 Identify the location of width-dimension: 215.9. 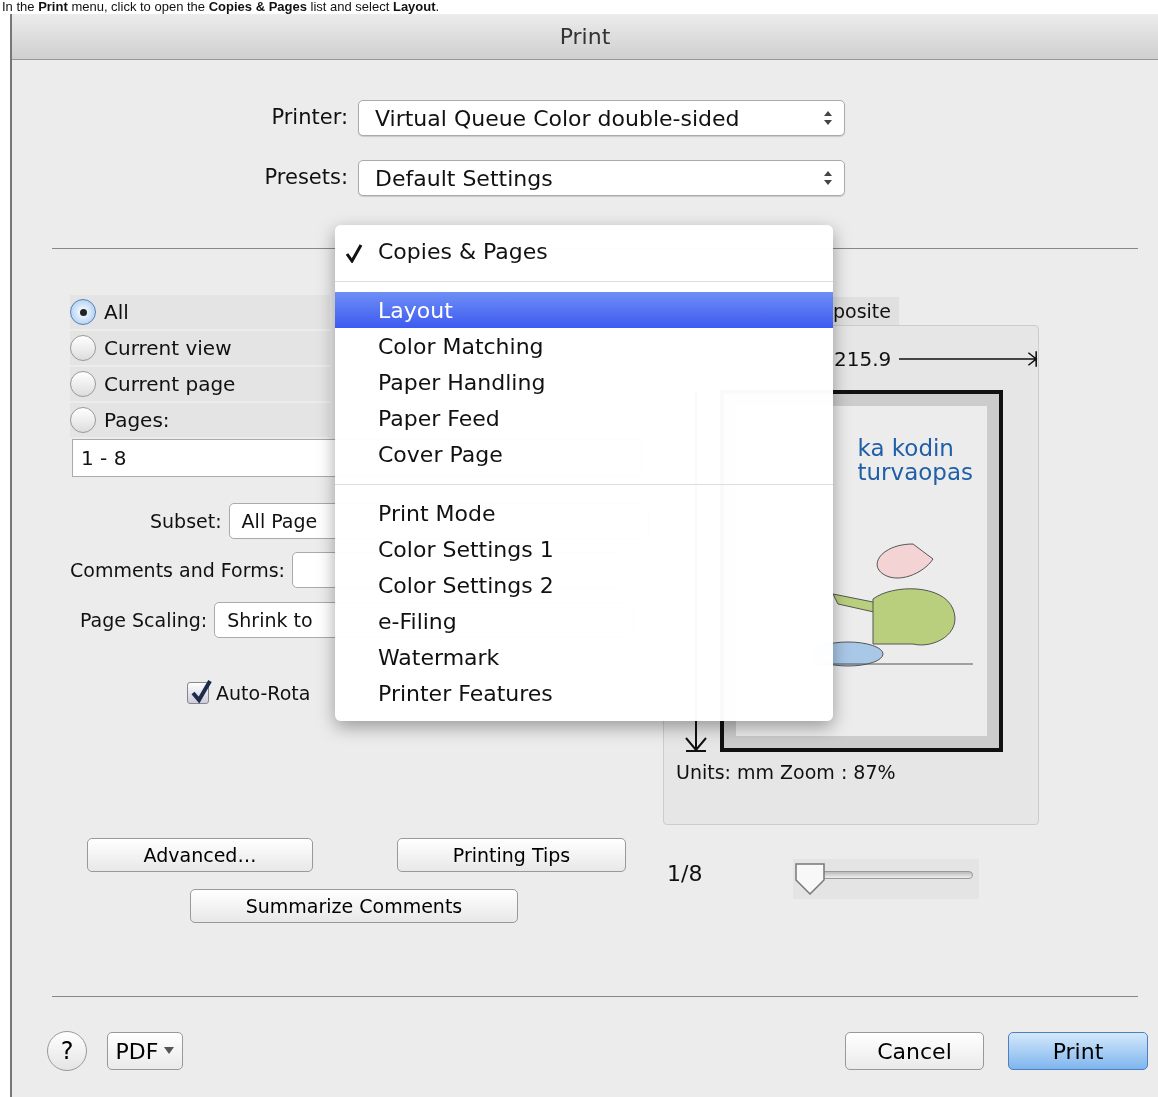
(863, 359).